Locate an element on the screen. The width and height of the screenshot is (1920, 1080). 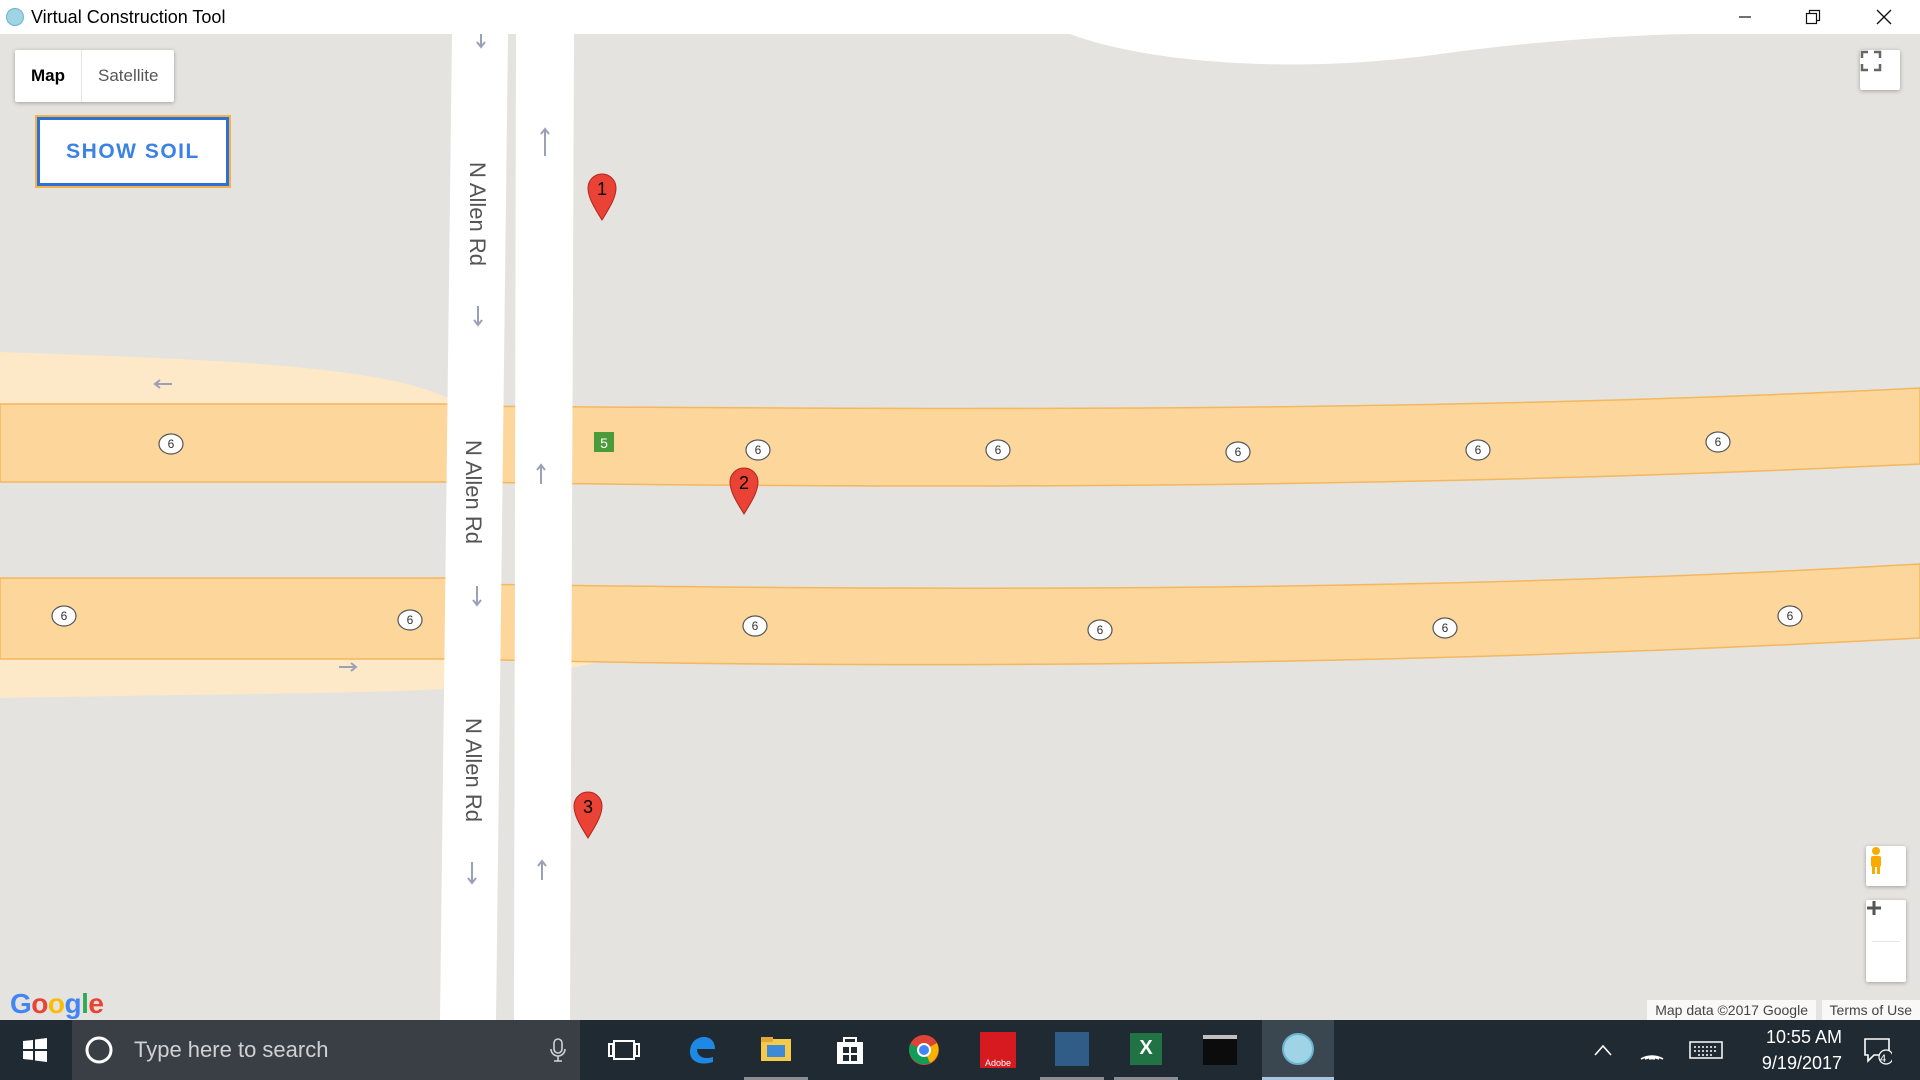
mysql-workbench-button is located at coordinates (1072, 1050).